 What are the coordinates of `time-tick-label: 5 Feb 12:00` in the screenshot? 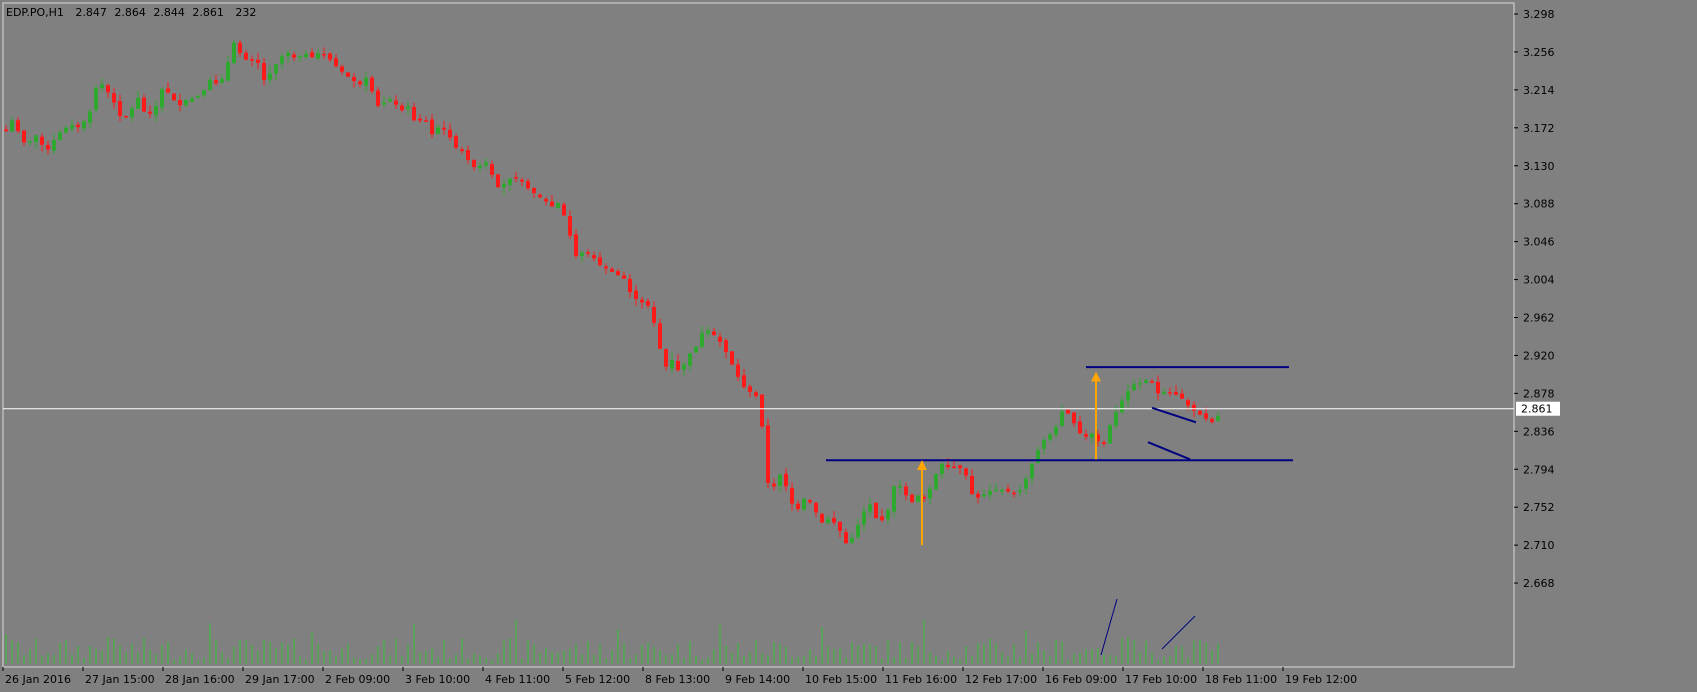 It's located at (597, 679).